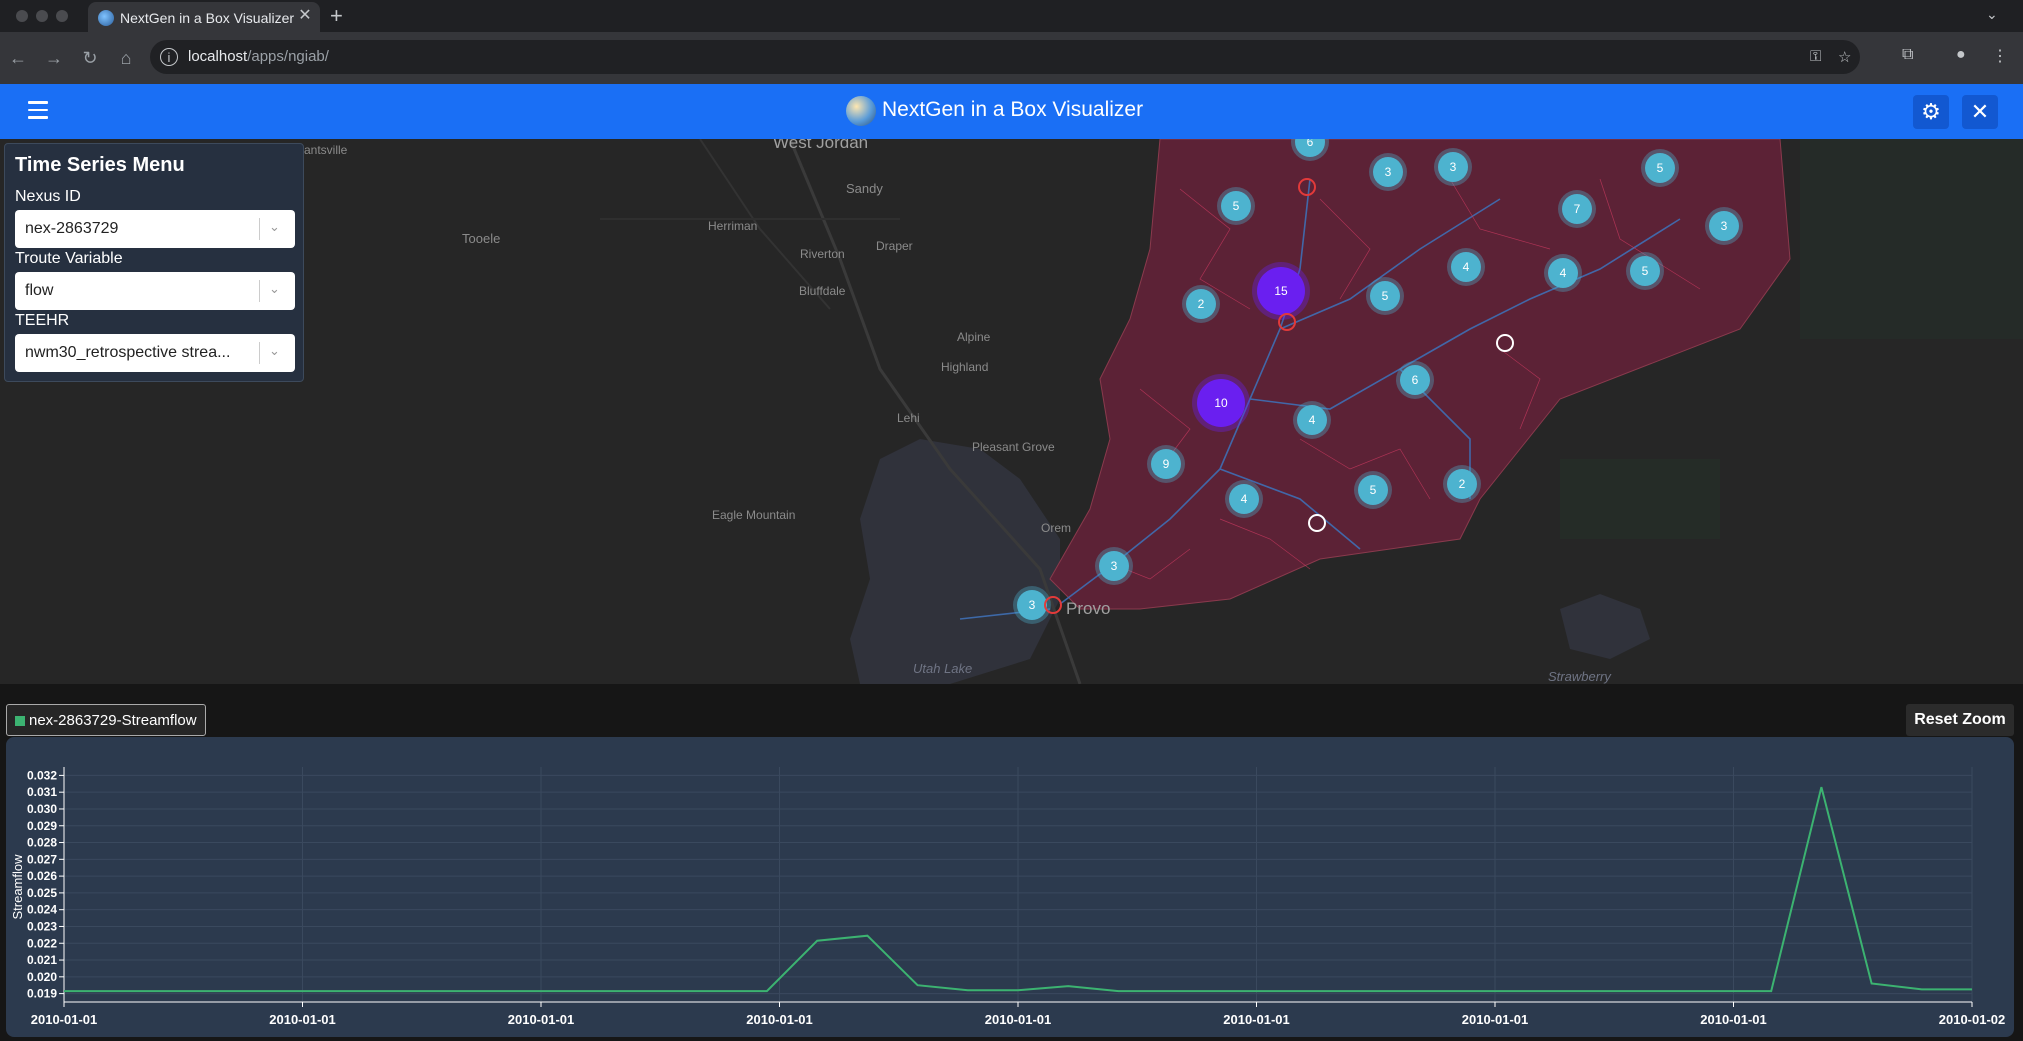  What do you see at coordinates (2000, 56) in the screenshot?
I see `more-menu-icon: ⋮` at bounding box center [2000, 56].